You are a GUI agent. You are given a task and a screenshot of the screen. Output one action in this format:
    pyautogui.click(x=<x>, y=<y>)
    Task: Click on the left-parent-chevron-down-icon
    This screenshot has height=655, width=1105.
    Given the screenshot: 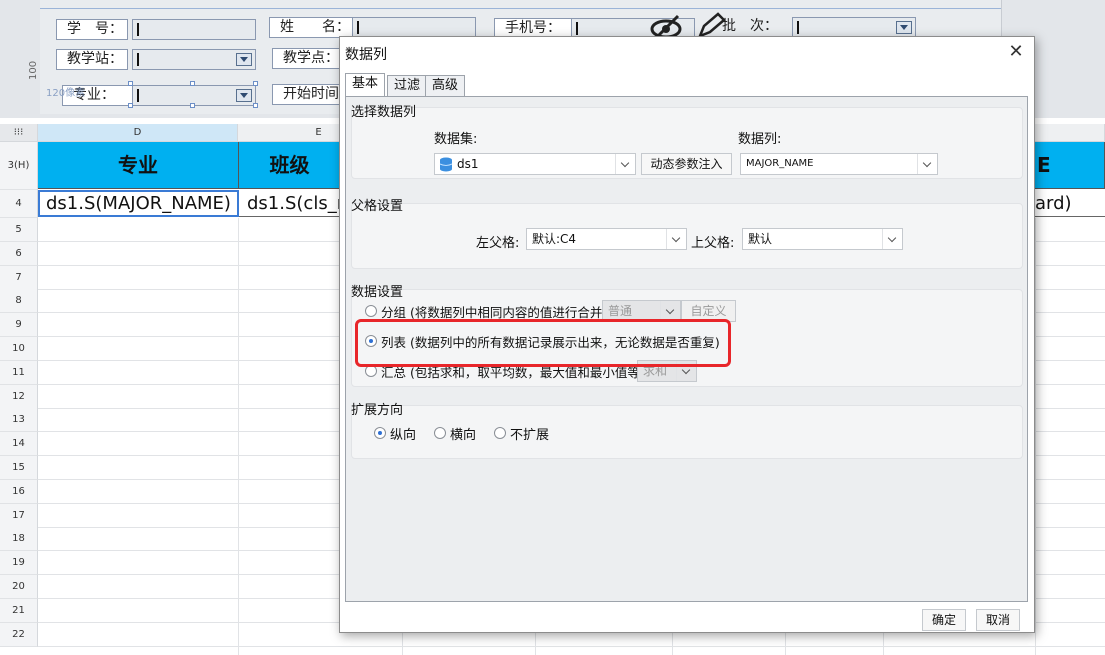 What is the action you would take?
    pyautogui.click(x=676, y=239)
    